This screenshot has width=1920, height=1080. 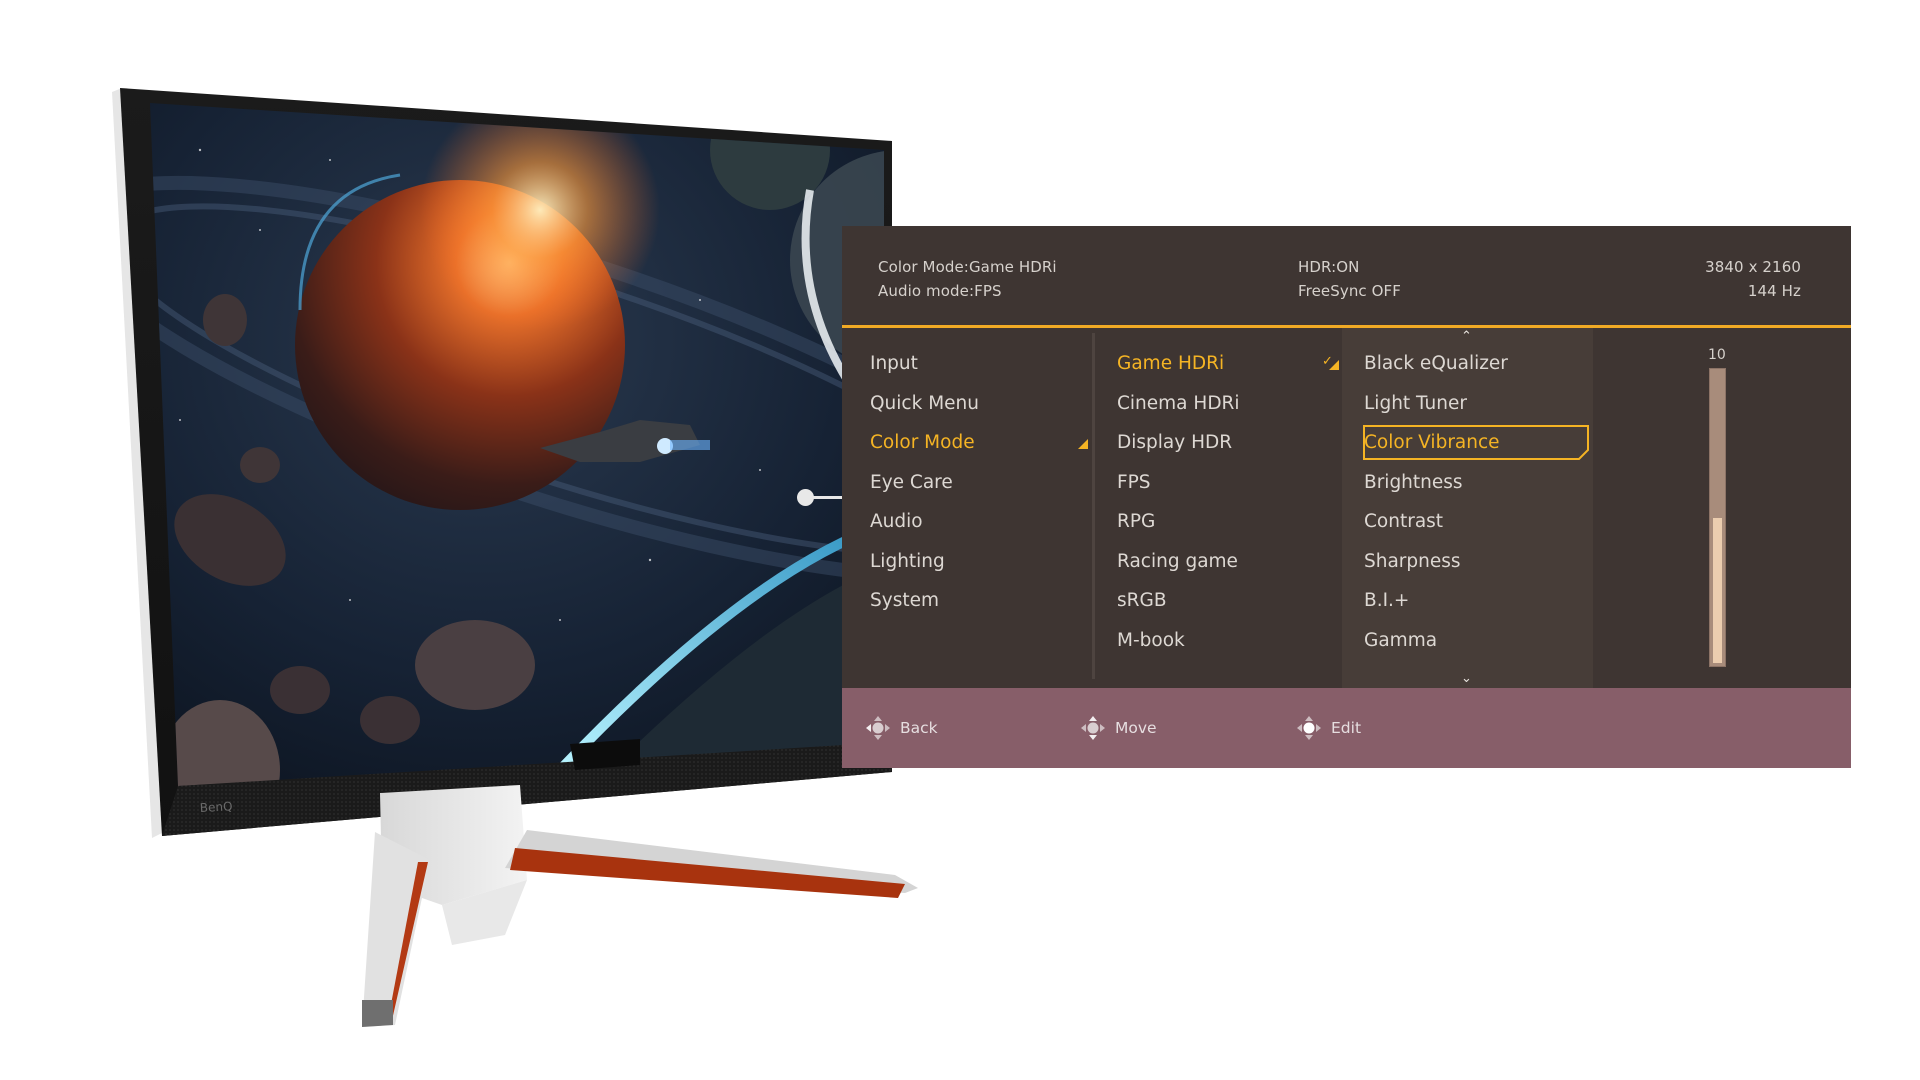 What do you see at coordinates (907, 562) in the screenshot?
I see `main-menu-item-lighting: Lighting` at bounding box center [907, 562].